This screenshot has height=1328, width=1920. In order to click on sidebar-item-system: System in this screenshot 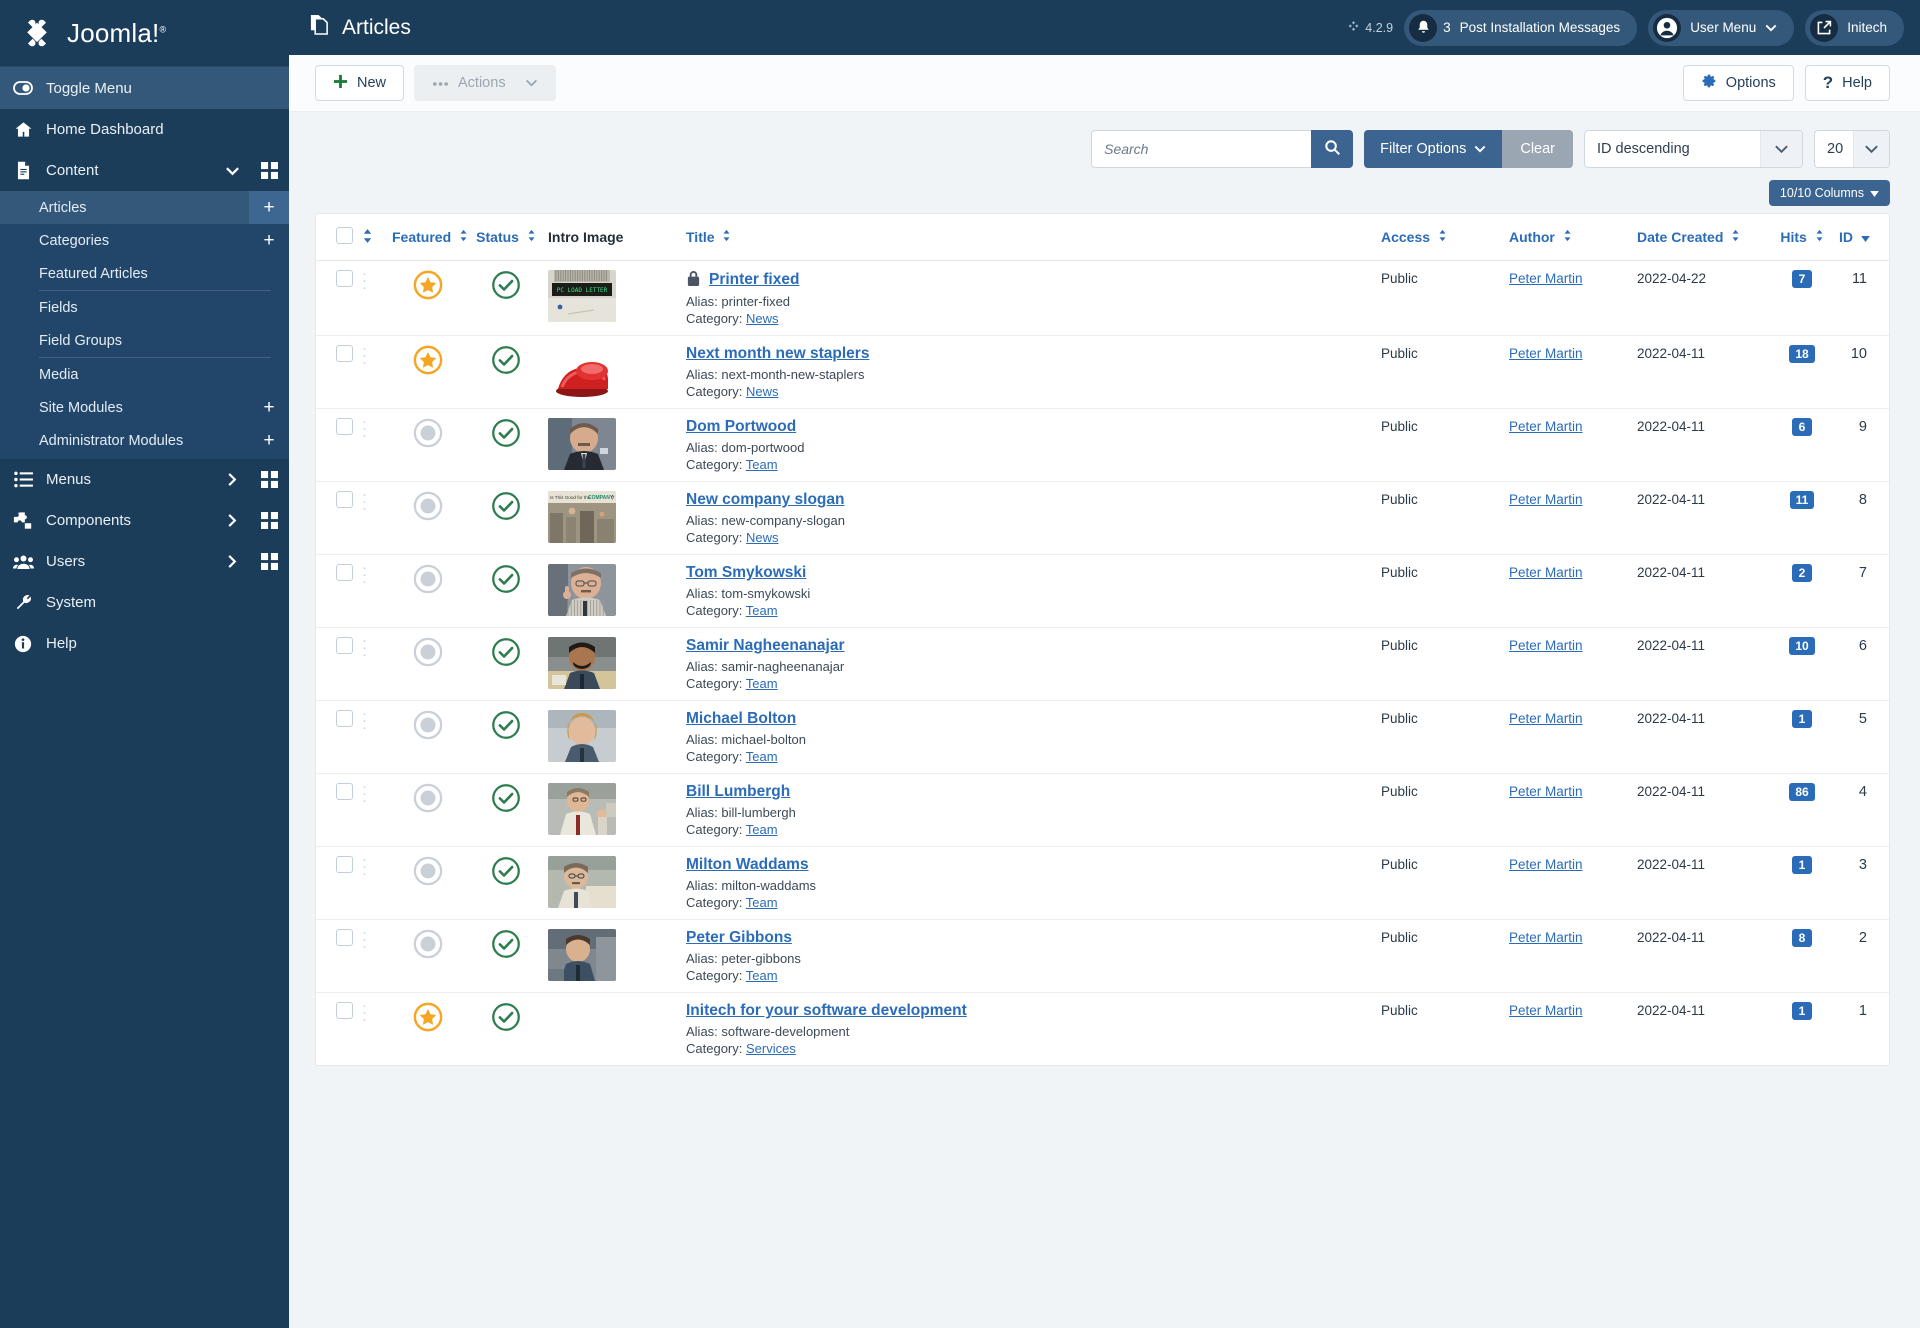, I will do `click(144, 602)`.